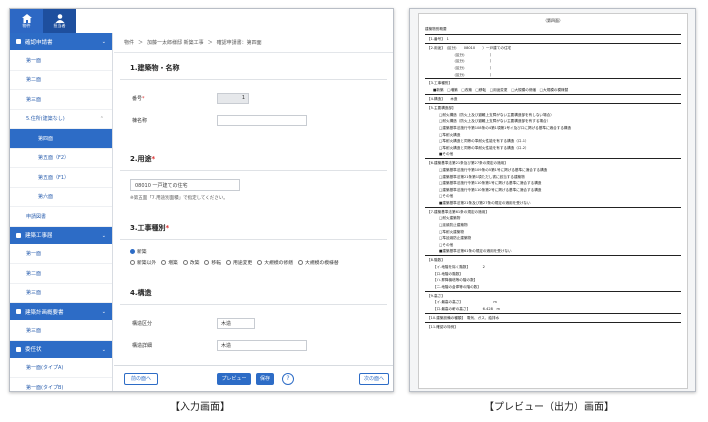 The height and width of the screenshot is (422, 708). I want to click on sidebar-item-page2: 第二面, so click(61, 80).